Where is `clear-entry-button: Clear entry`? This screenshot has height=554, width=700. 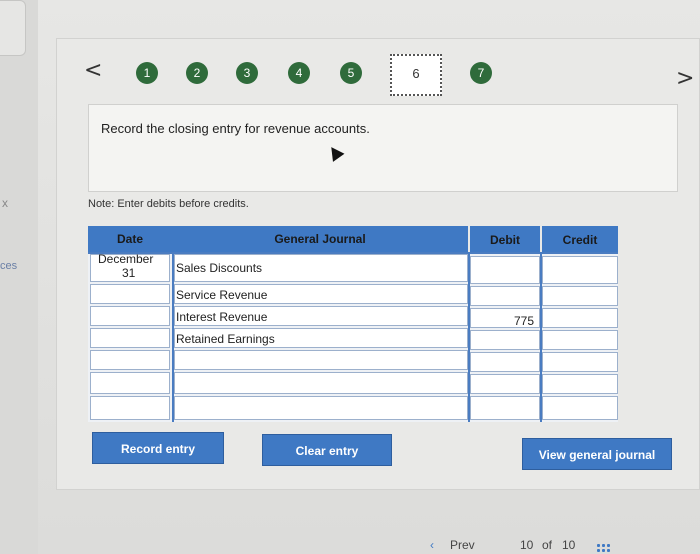 clear-entry-button: Clear entry is located at coordinates (327, 450).